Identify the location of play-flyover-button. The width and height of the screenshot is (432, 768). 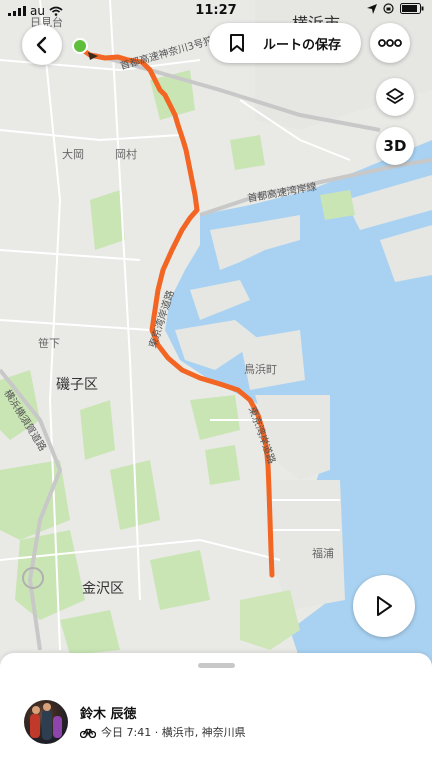
(384, 606).